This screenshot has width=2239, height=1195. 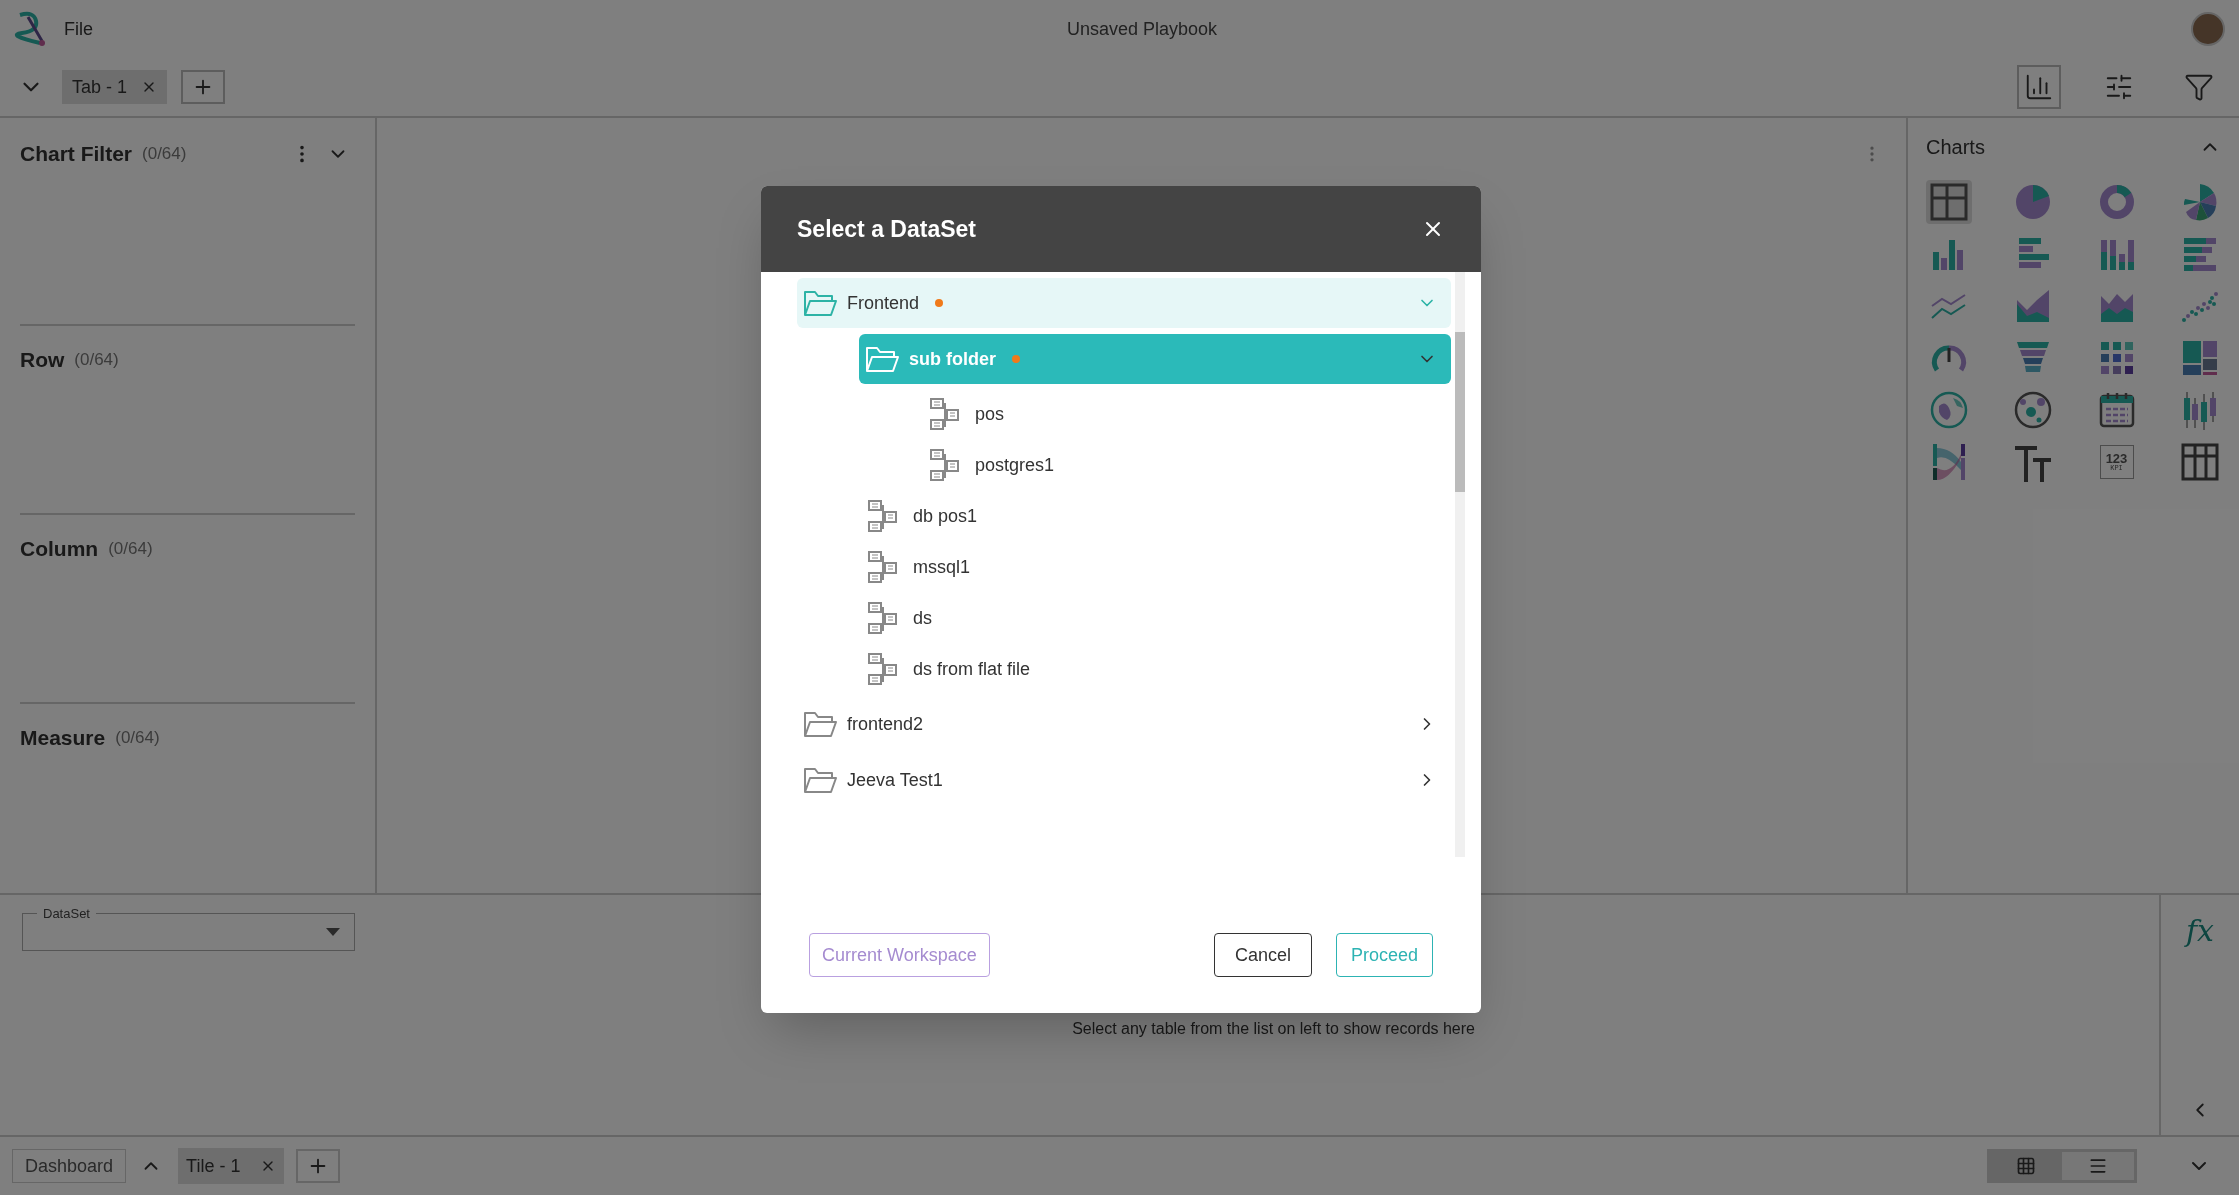 I want to click on dataset-label: ds, so click(x=922, y=618).